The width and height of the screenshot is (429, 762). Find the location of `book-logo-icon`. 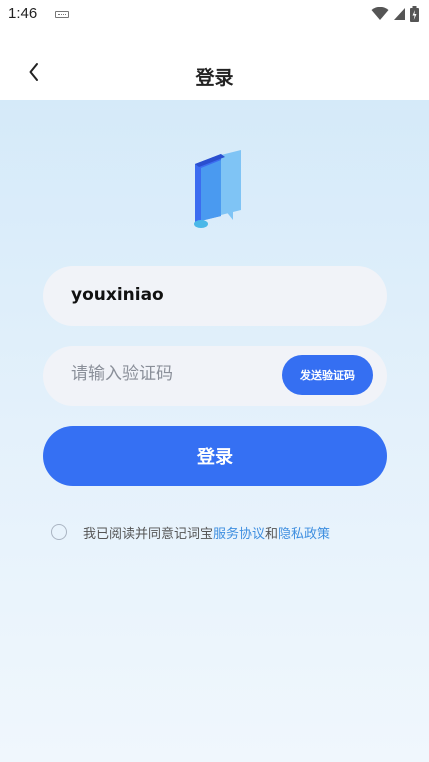

book-logo-icon is located at coordinates (217, 189).